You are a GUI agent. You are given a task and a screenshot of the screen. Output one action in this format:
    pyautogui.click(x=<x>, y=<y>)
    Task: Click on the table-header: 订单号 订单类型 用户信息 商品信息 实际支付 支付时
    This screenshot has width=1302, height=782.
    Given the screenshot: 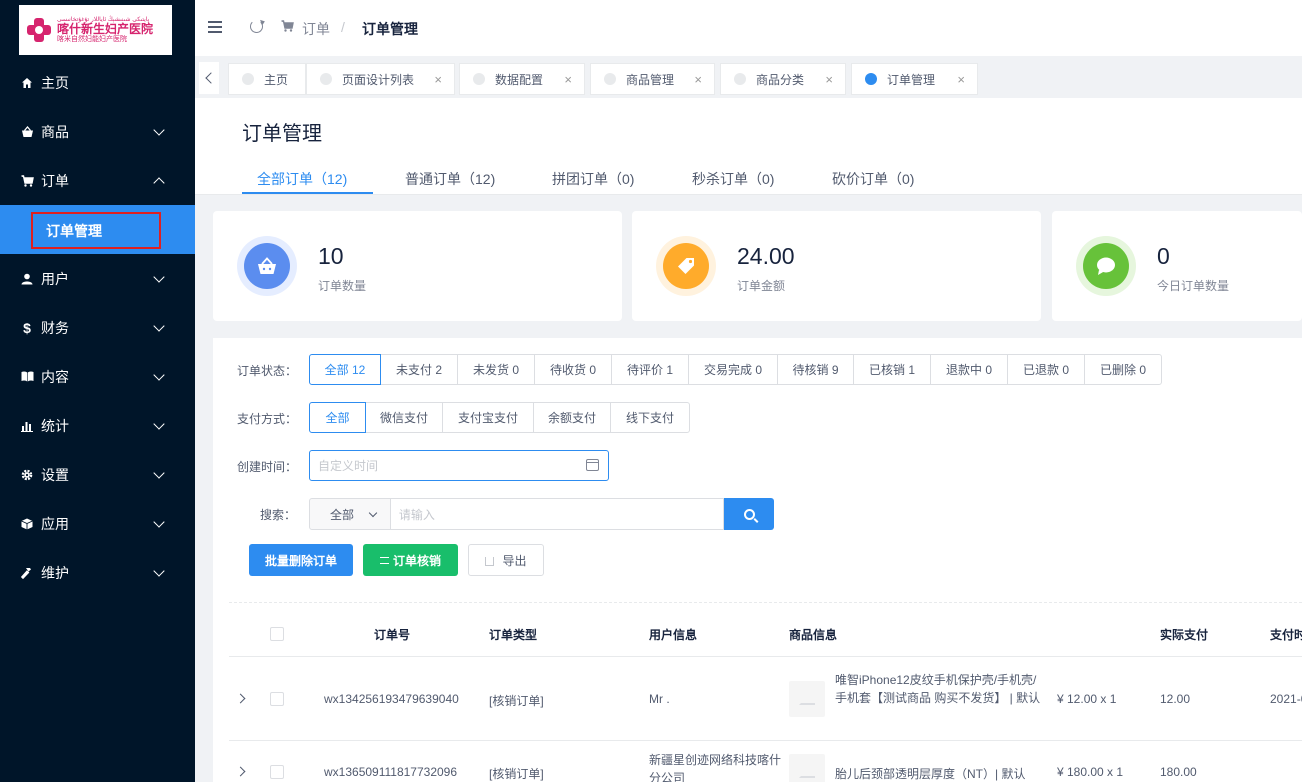 What is the action you would take?
    pyautogui.click(x=765, y=634)
    